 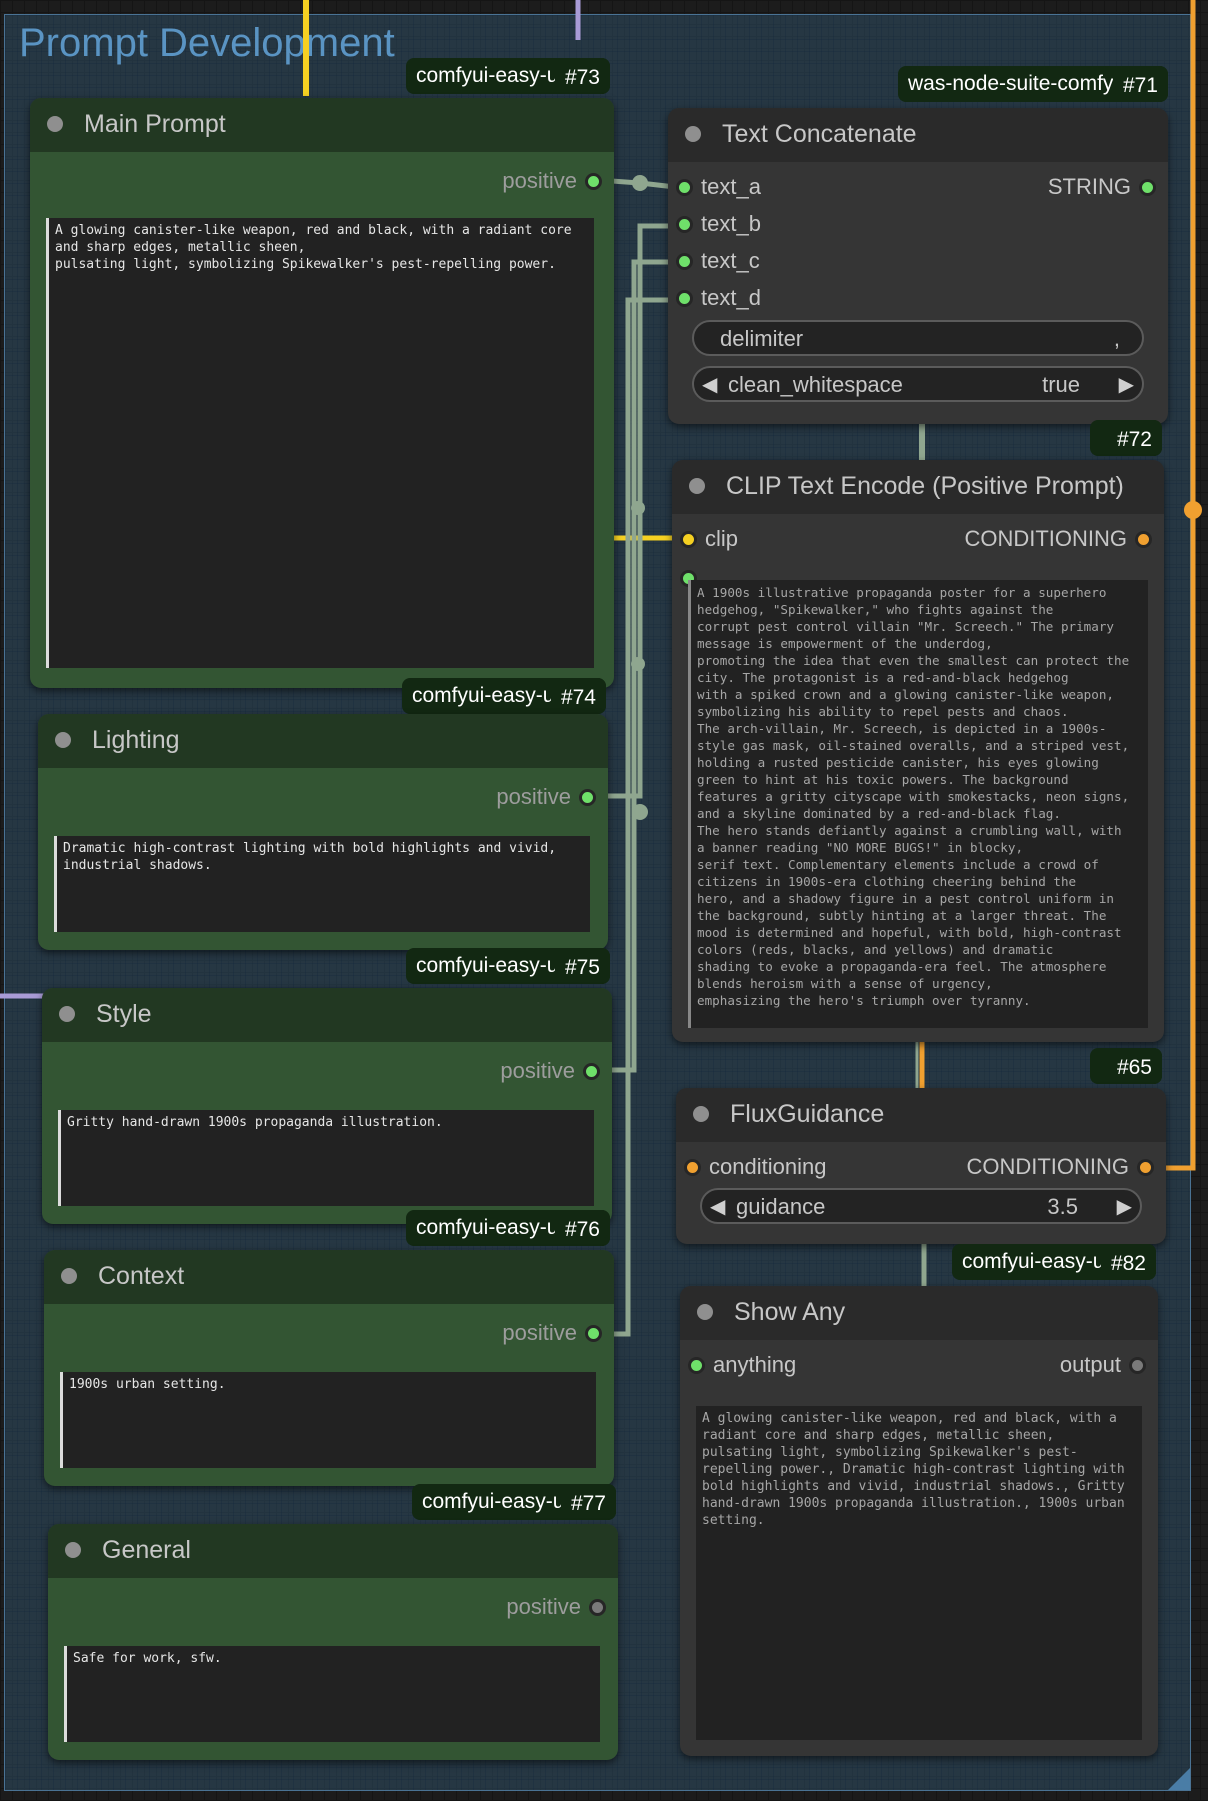 I want to click on output-output: output, so click(x=1103, y=1365).